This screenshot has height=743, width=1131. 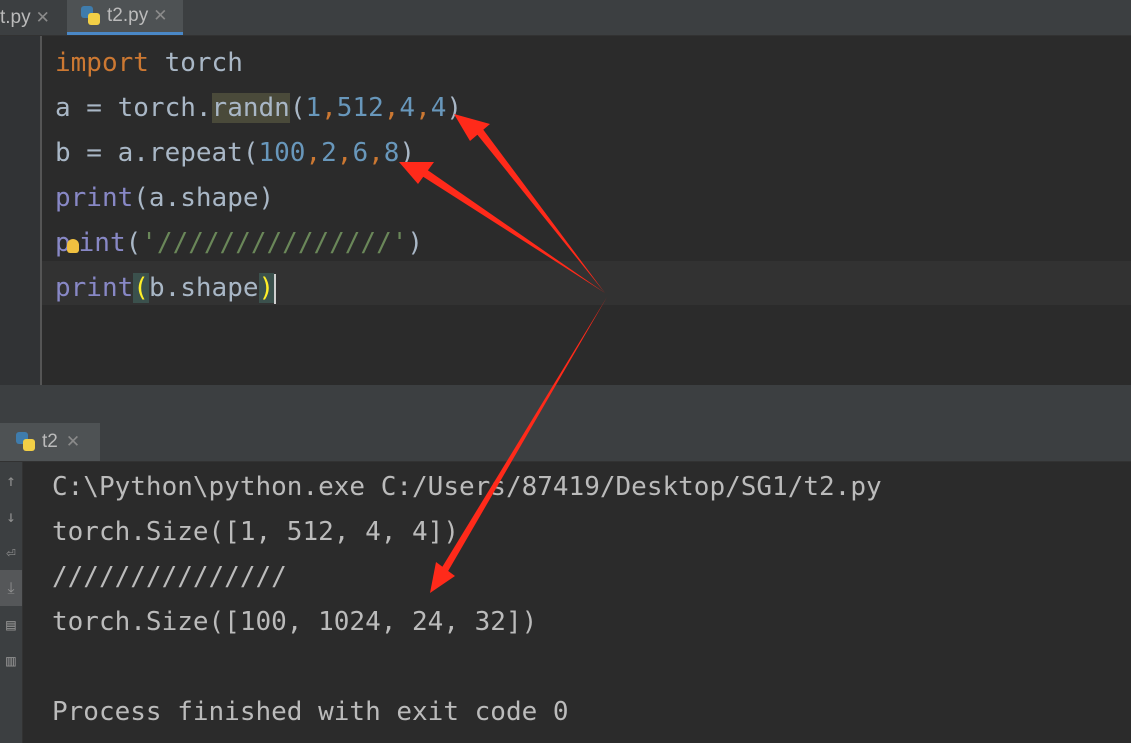 What do you see at coordinates (360, 153) in the screenshot?
I see `number: 6` at bounding box center [360, 153].